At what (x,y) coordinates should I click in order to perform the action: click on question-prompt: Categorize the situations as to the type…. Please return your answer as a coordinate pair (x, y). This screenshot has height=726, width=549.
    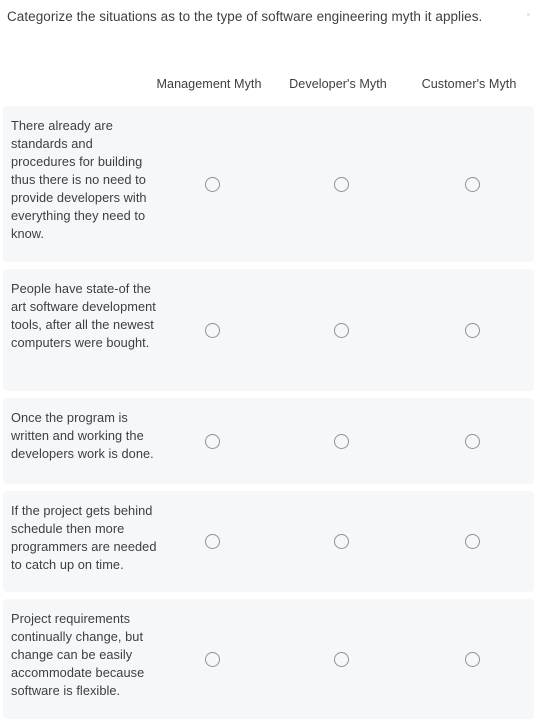
    Looking at the image, I should click on (245, 16).